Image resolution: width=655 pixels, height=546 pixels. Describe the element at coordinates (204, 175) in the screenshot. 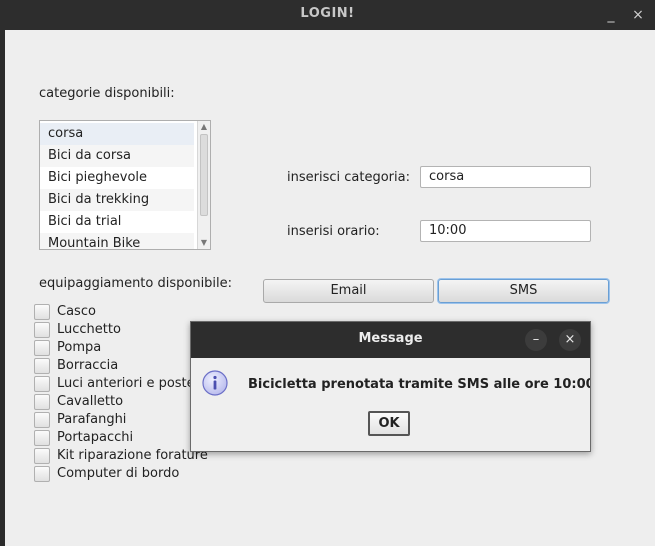

I see `scrollbar-thumb` at that location.